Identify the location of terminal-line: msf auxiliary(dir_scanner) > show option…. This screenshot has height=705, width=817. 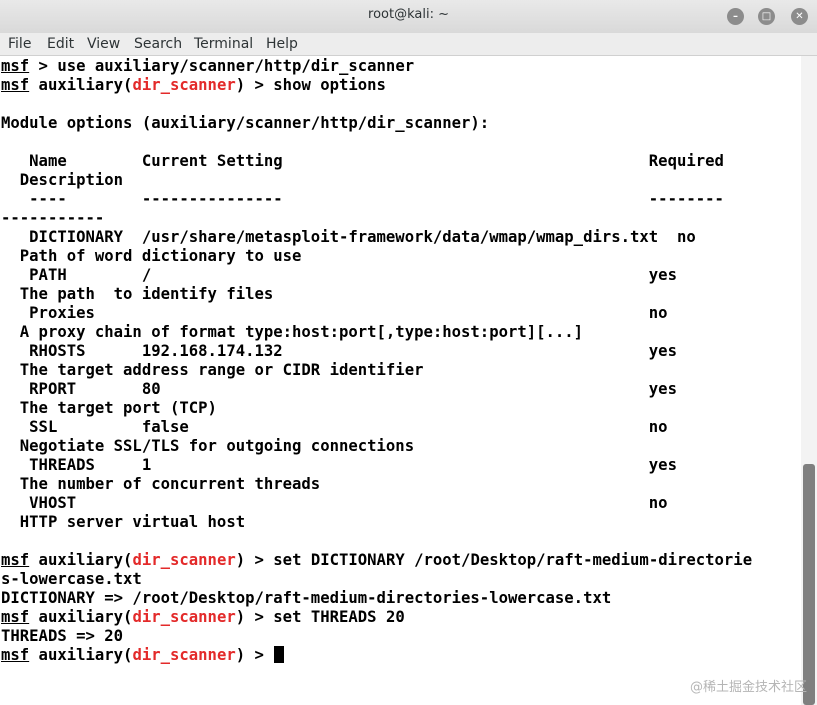
(193, 85).